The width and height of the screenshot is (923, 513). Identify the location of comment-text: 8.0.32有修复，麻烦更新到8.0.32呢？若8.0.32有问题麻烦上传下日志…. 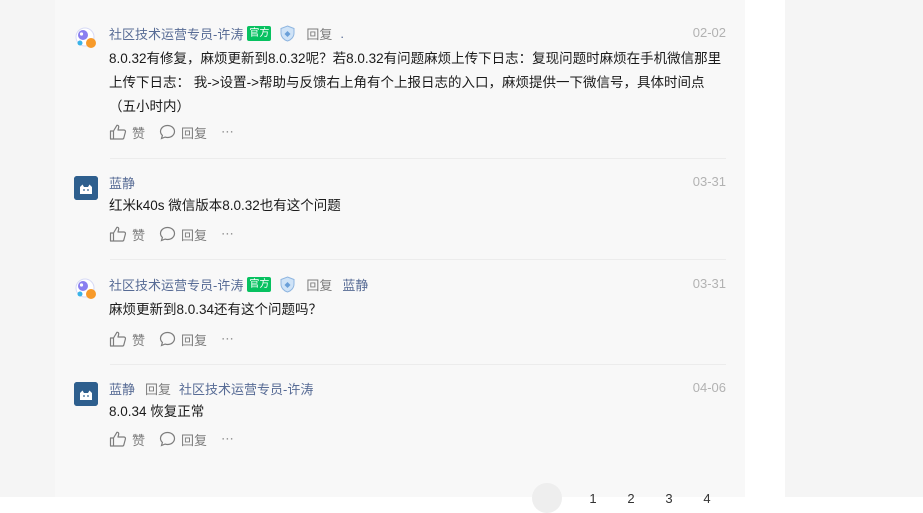
(415, 82).